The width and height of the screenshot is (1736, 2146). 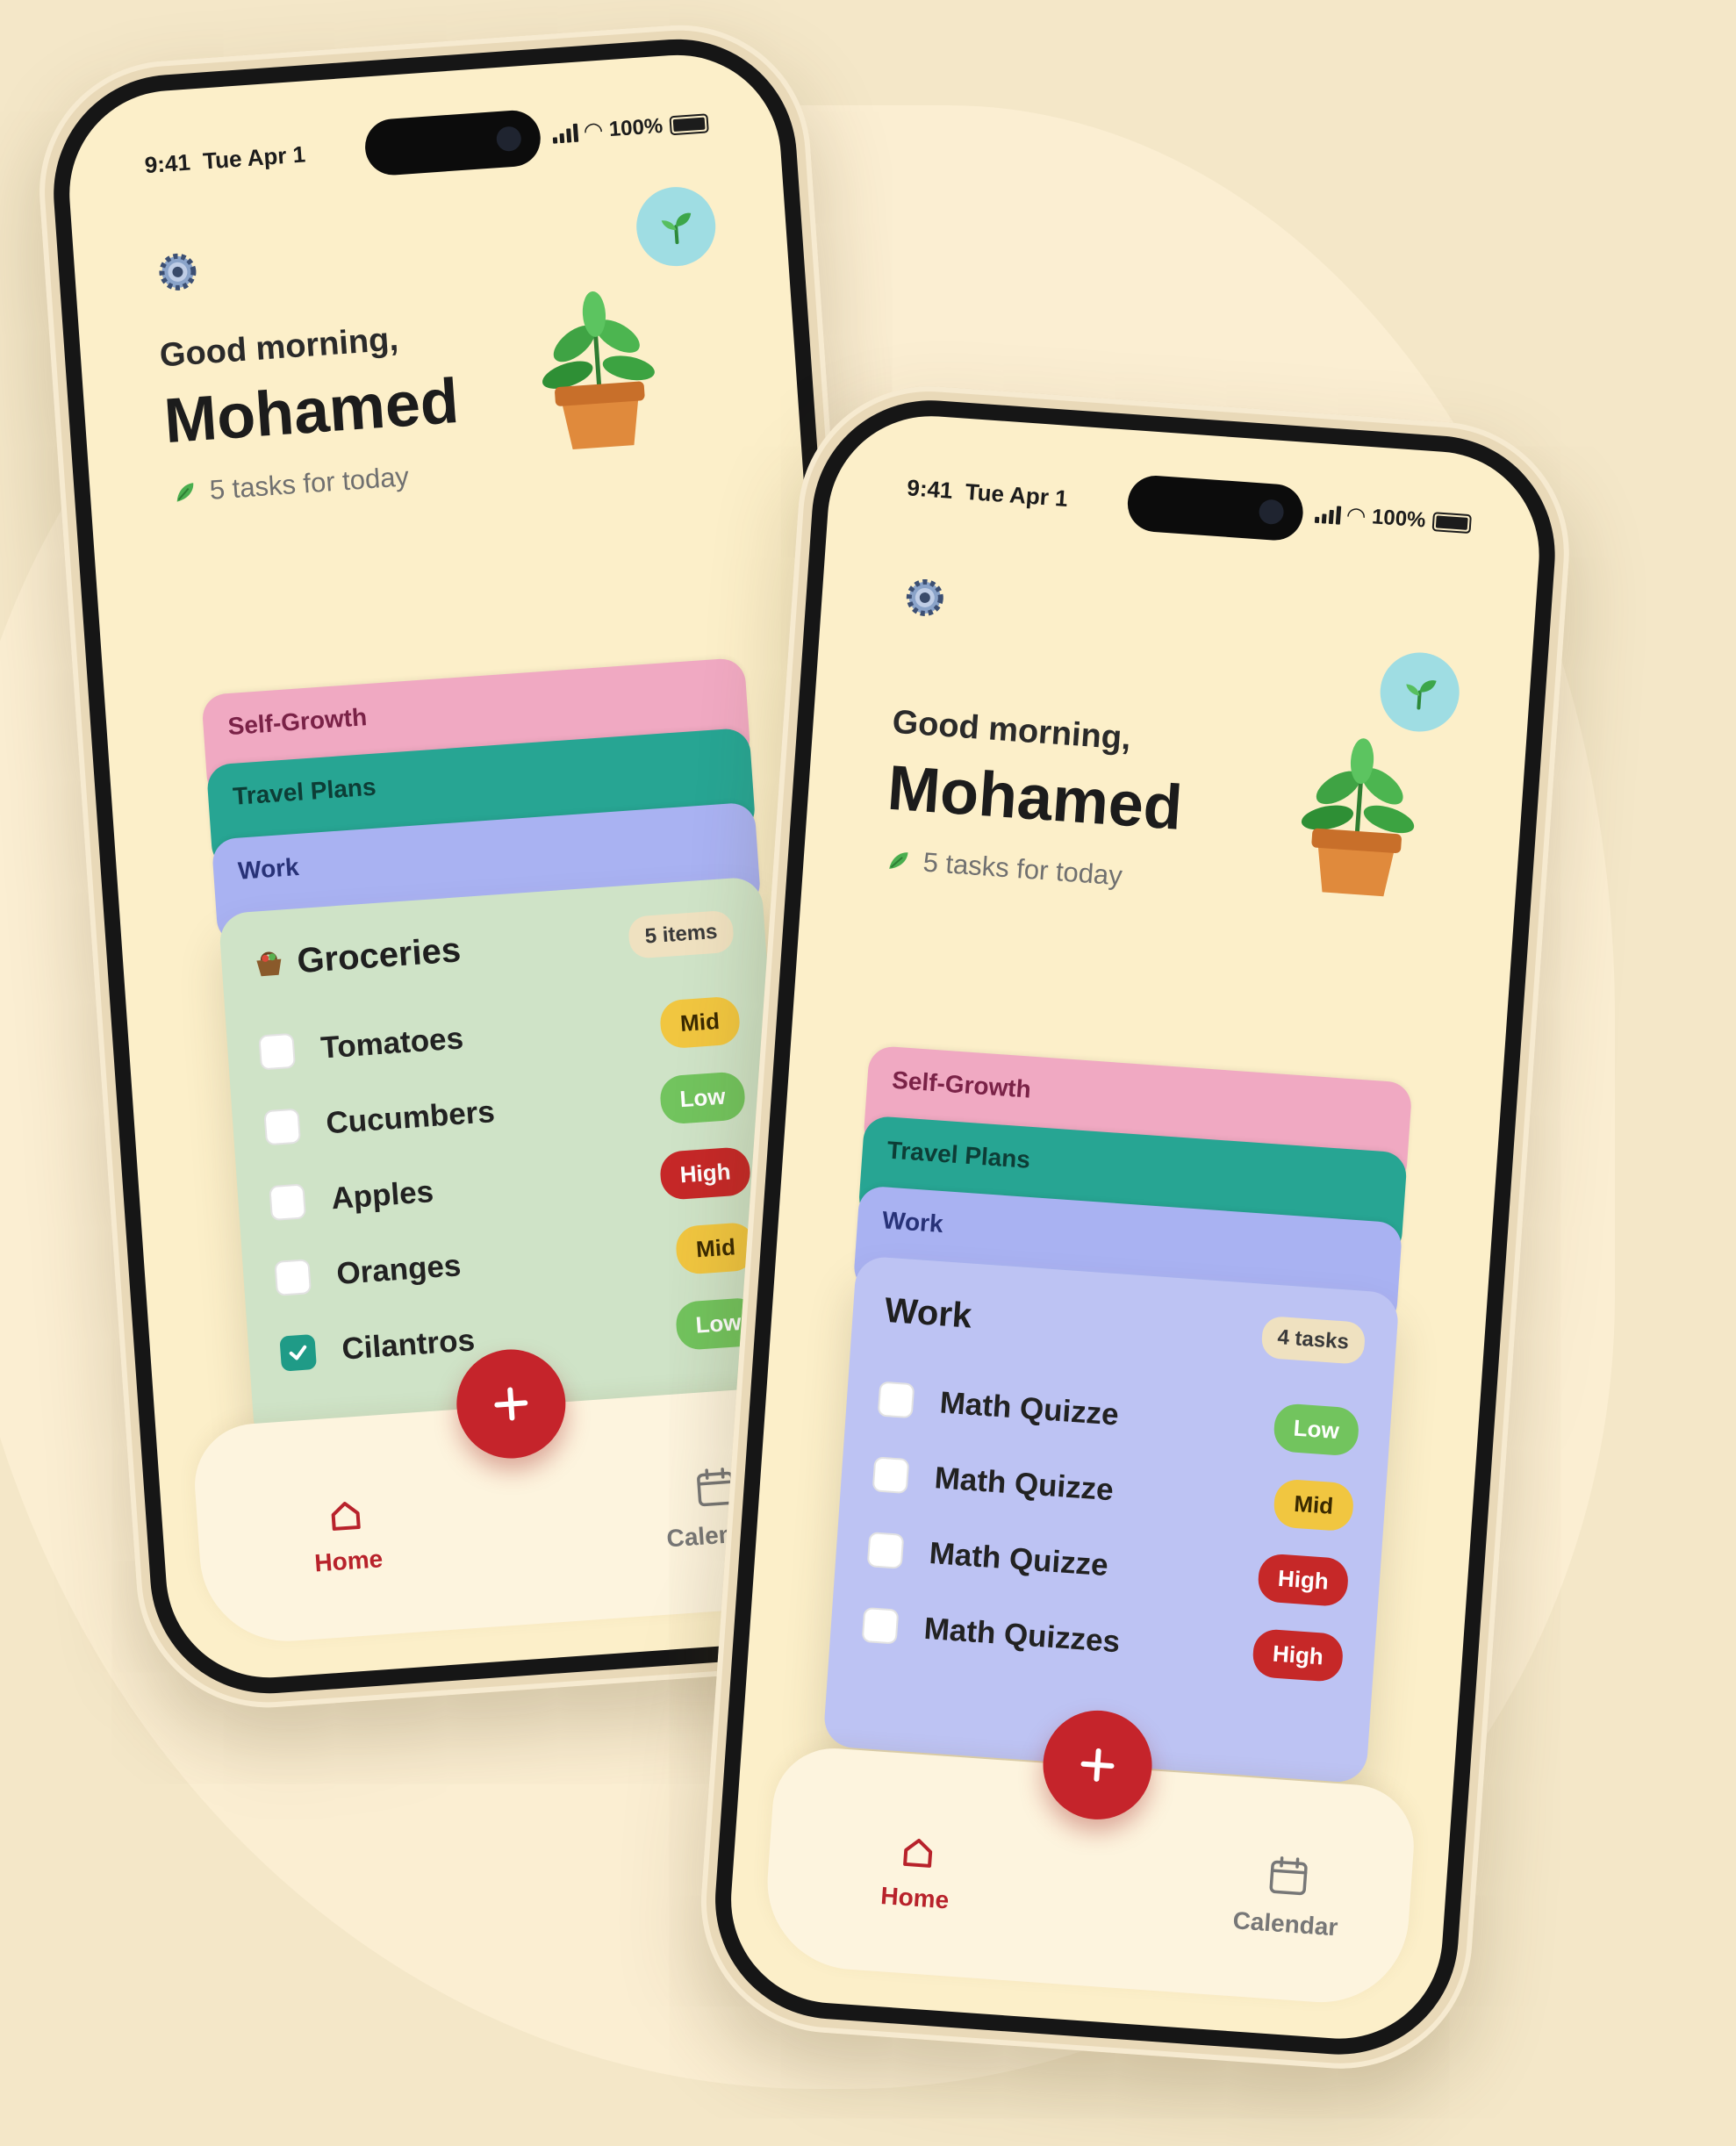 I want to click on basket-icon, so click(x=269, y=964).